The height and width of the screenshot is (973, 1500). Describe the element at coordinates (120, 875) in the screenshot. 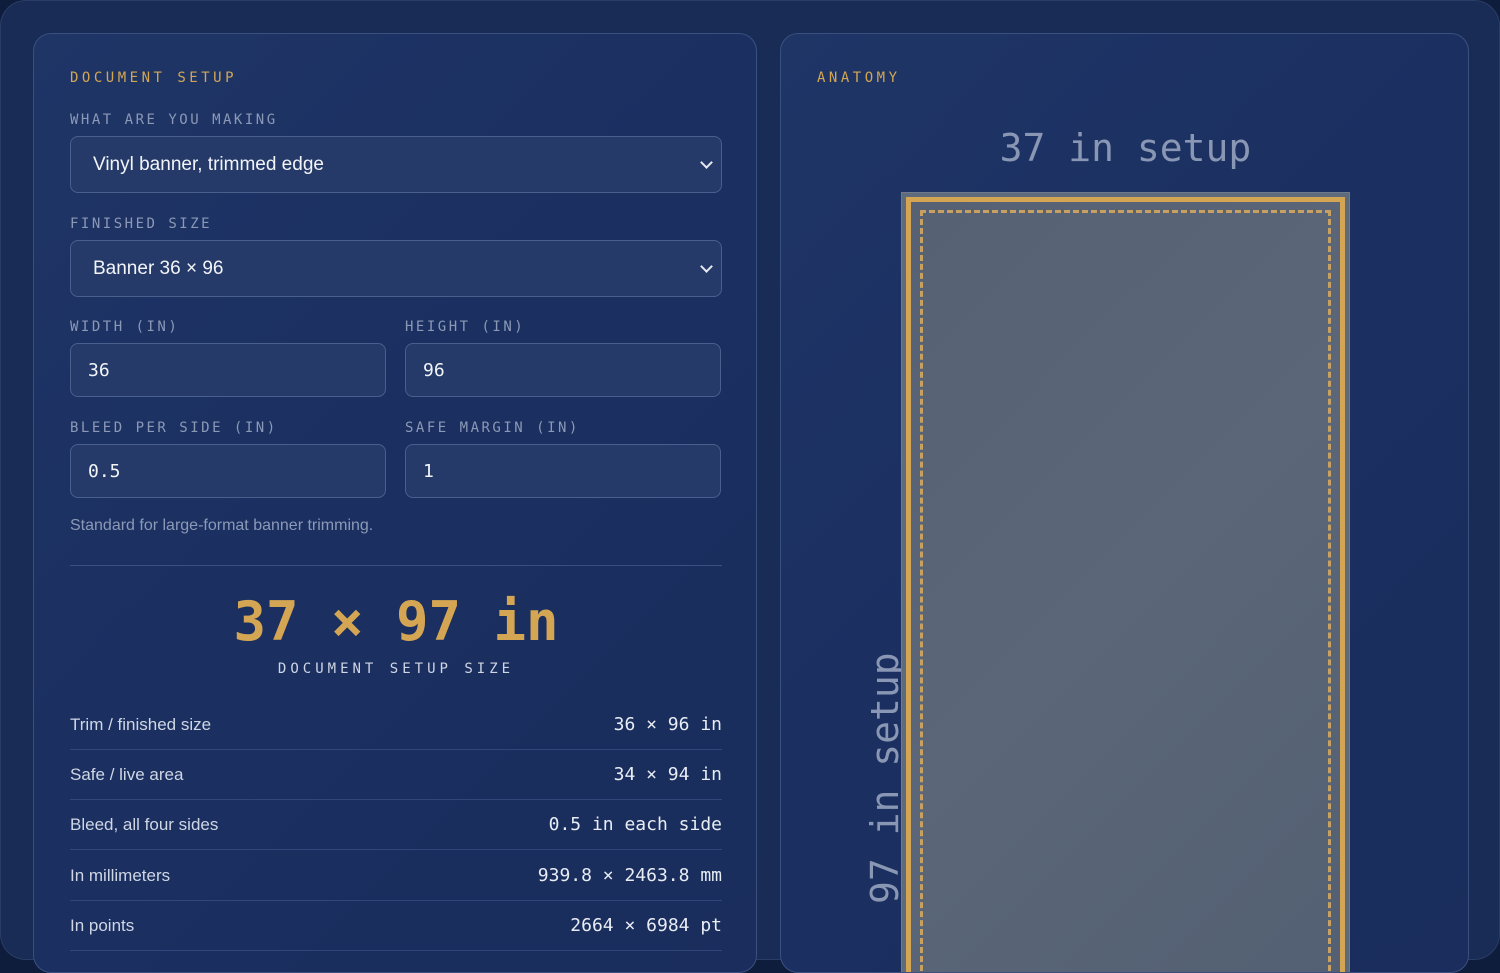

I see `spec-label: In millimeters` at that location.